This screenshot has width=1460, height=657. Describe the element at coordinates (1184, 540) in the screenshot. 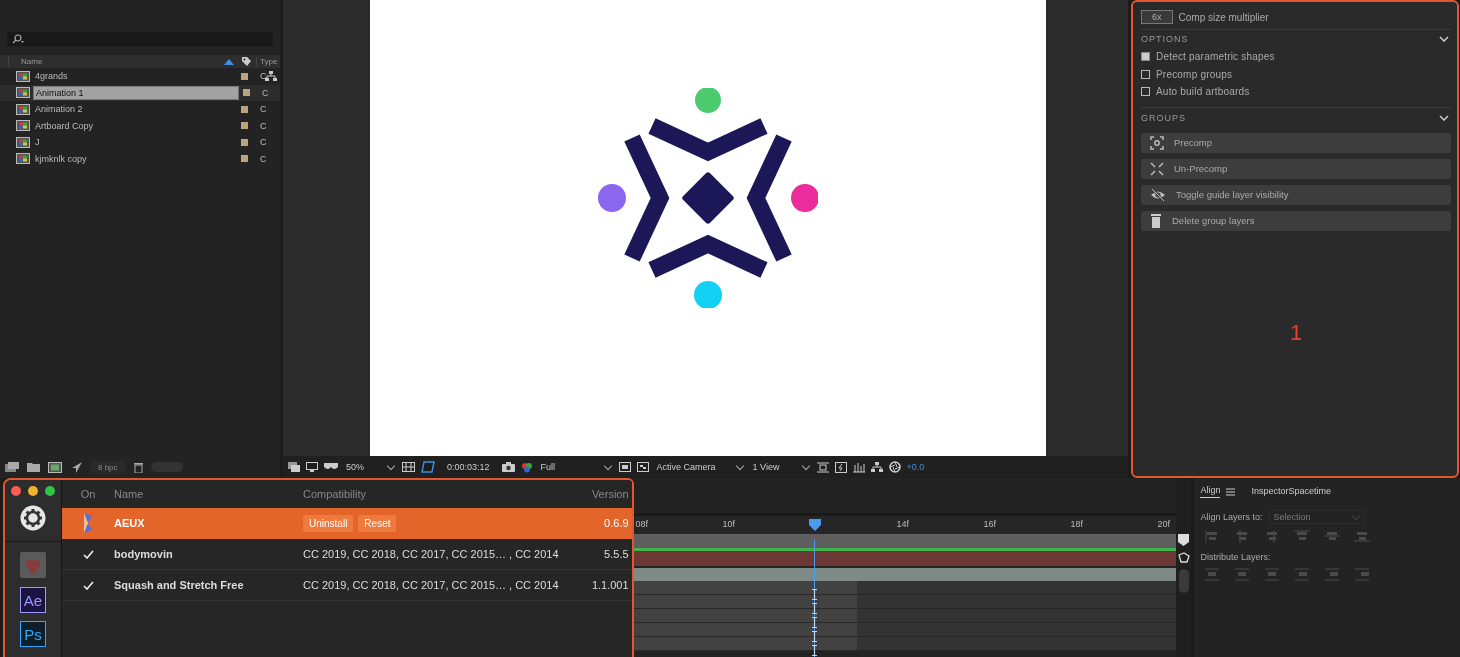

I see `marker-flag-icon` at that location.